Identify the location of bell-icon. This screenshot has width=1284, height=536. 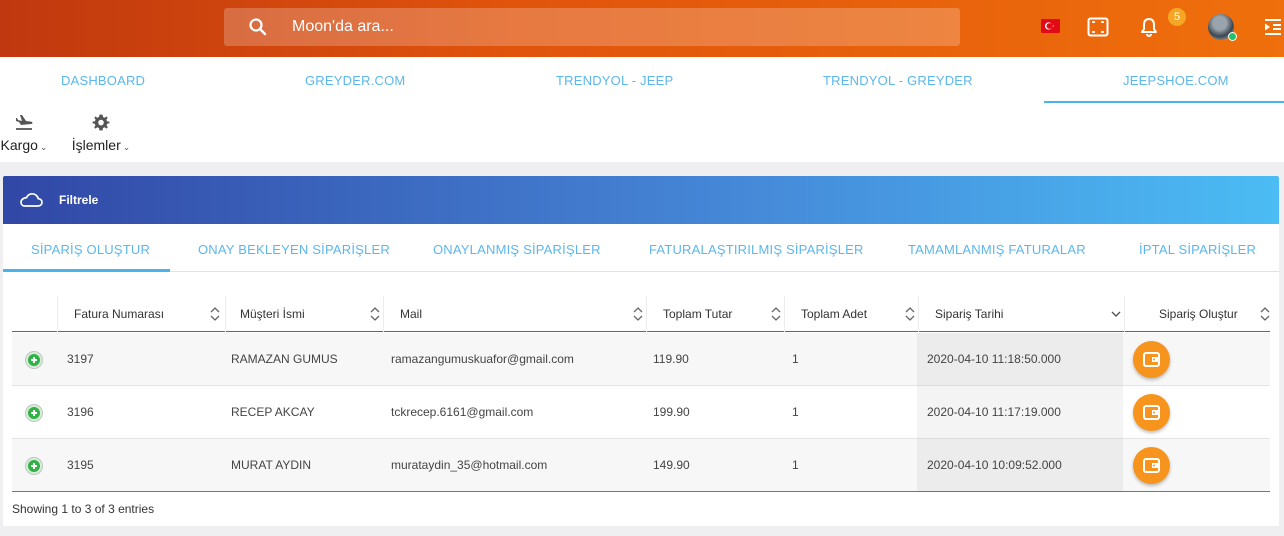
(1149, 27).